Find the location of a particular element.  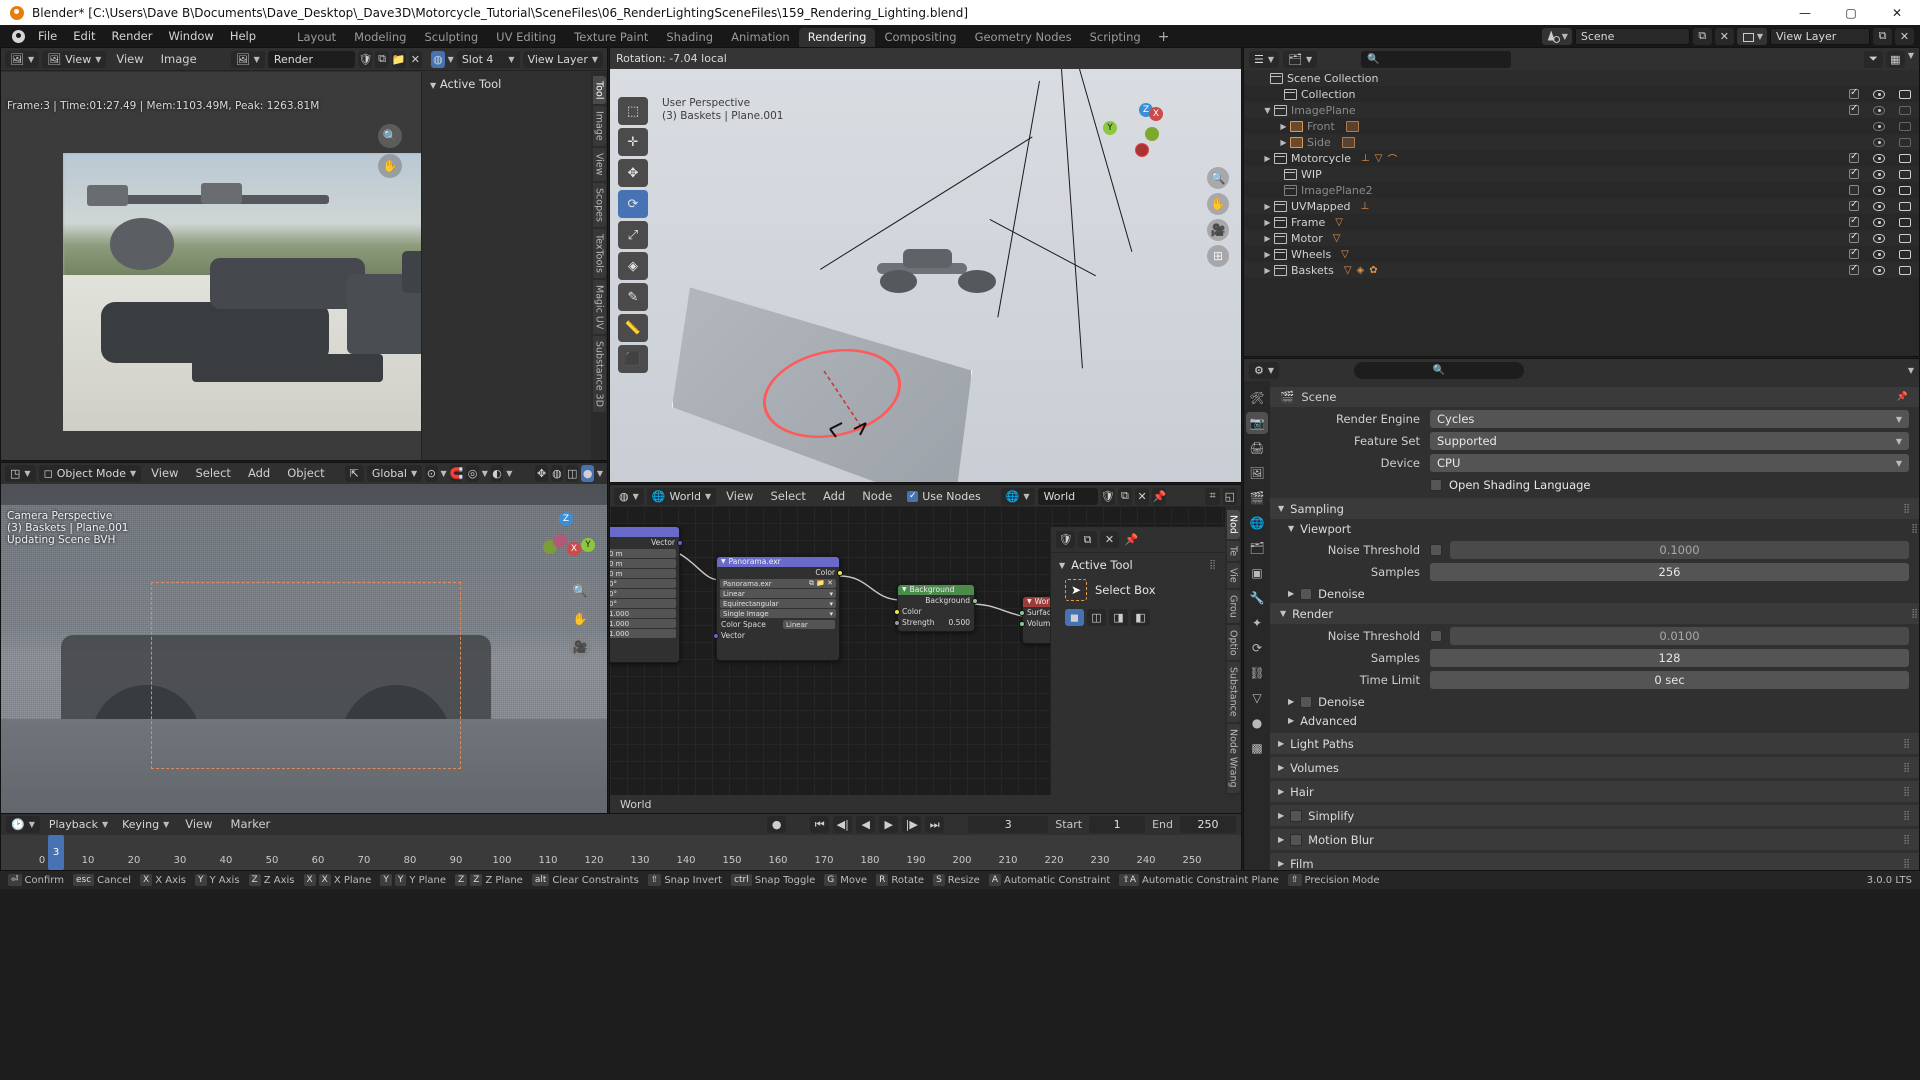

node-vtab-nodewrangler: Node Wrang is located at coordinates (1233, 758).